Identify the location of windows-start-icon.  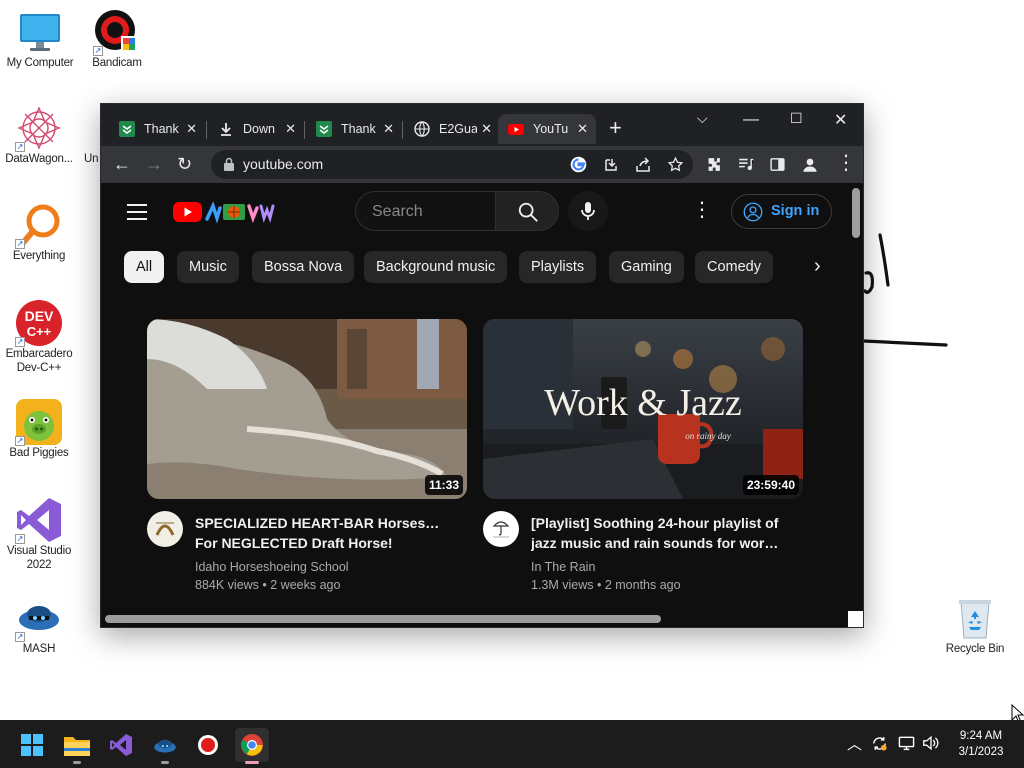
(32, 745).